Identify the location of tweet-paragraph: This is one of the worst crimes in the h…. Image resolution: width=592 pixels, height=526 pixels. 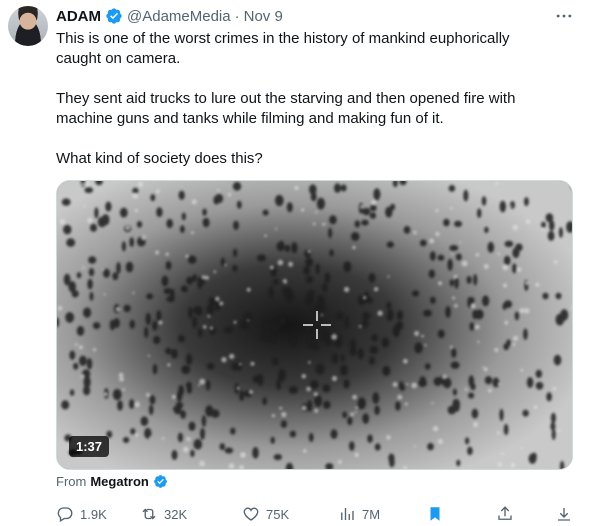
(283, 48).